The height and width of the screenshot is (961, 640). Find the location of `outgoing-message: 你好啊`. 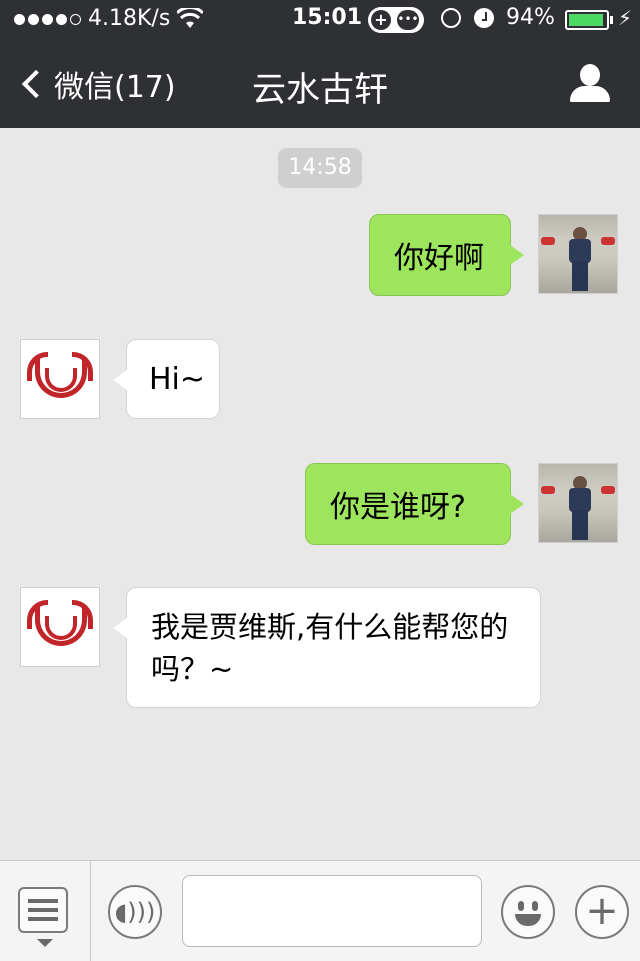

outgoing-message: 你好啊 is located at coordinates (446, 255).